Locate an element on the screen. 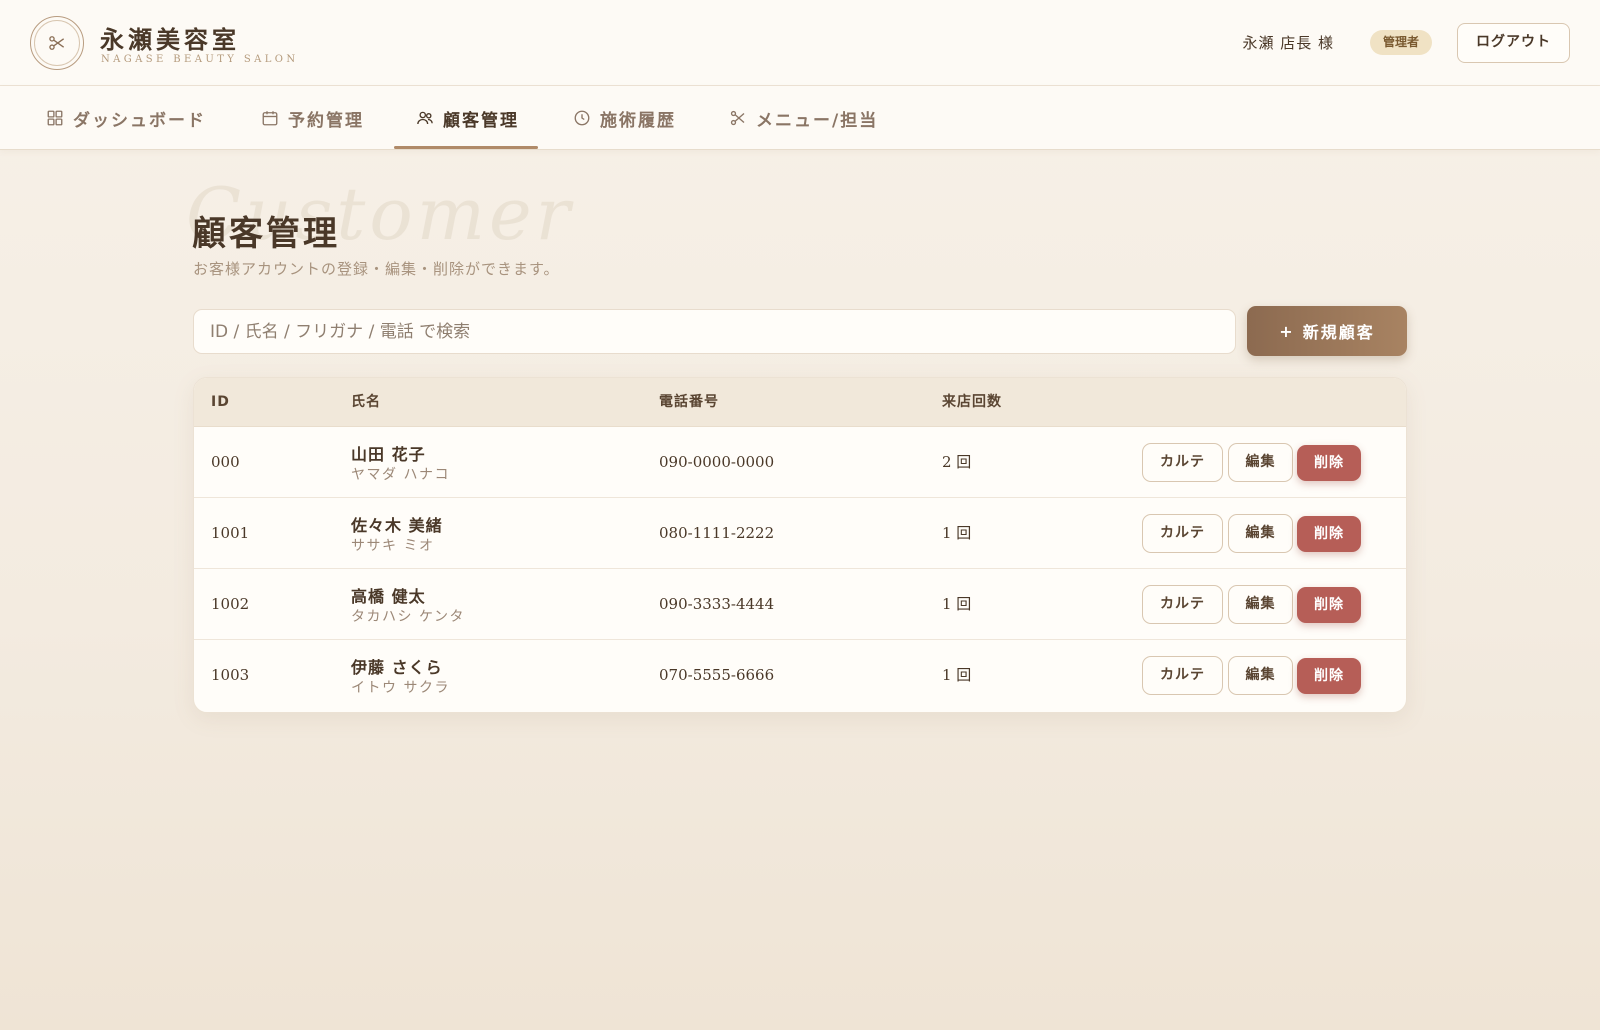  nav-item-customers: 顧客管理 is located at coordinates (467, 118).